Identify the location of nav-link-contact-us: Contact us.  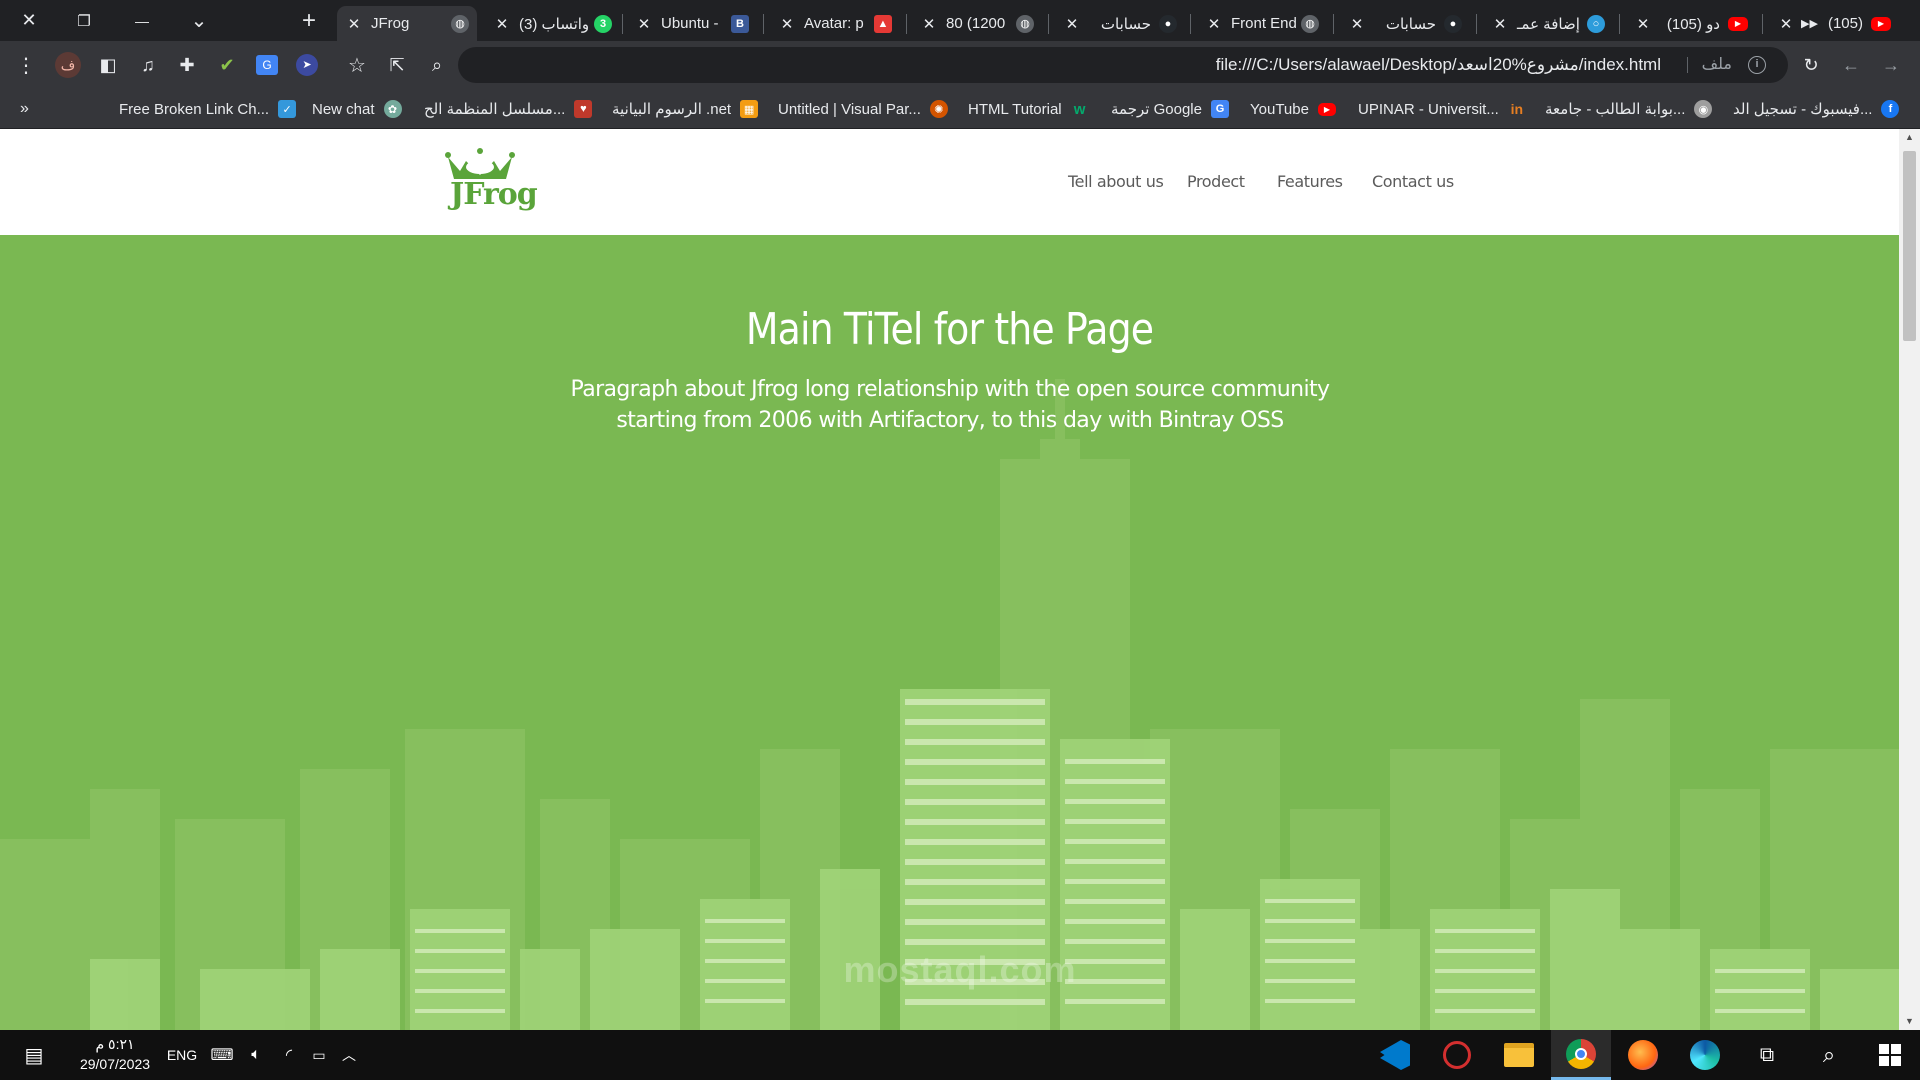
(1413, 181).